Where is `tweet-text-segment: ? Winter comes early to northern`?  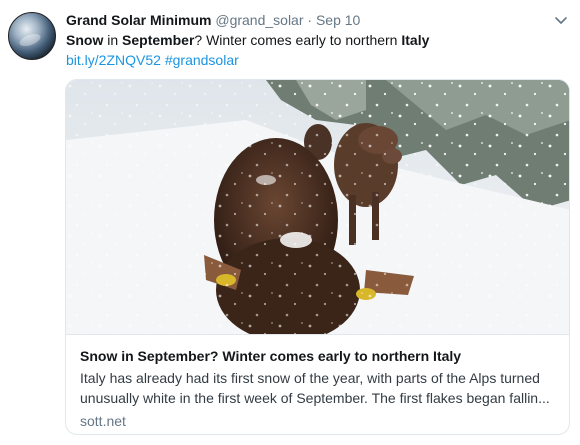 tweet-text-segment: ? Winter comes early to northern is located at coordinates (298, 40).